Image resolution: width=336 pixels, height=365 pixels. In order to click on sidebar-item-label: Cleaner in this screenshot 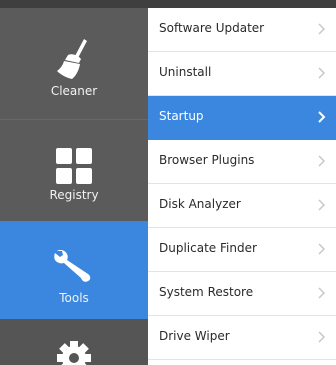, I will do `click(74, 91)`.